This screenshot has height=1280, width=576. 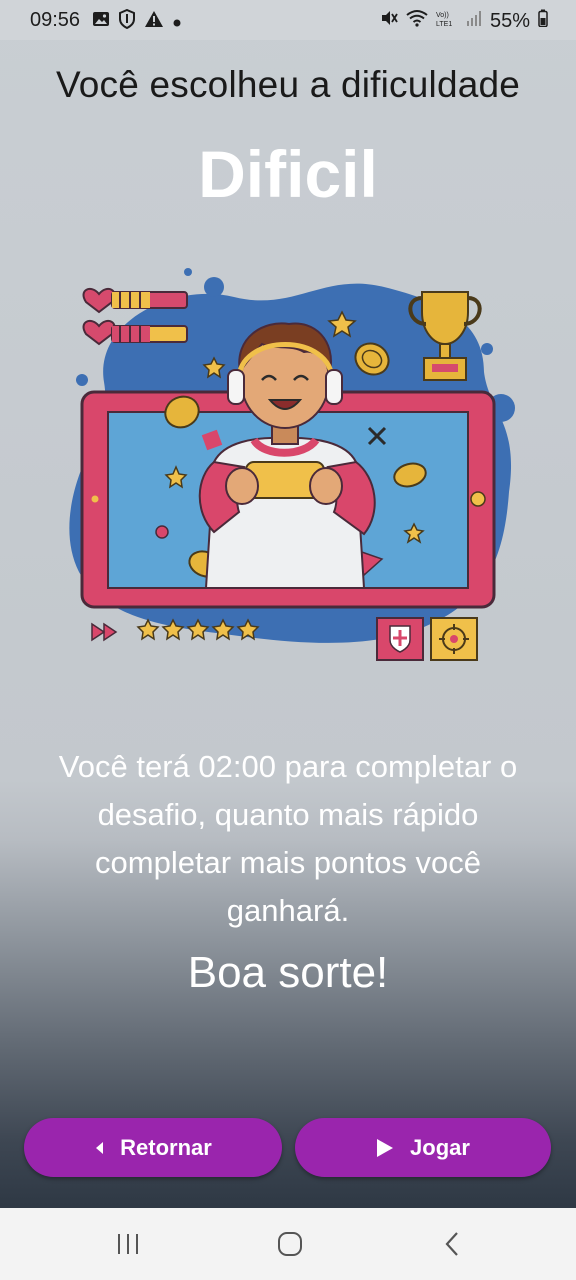 I want to click on caret-left-icon, so click(x=99, y=1148).